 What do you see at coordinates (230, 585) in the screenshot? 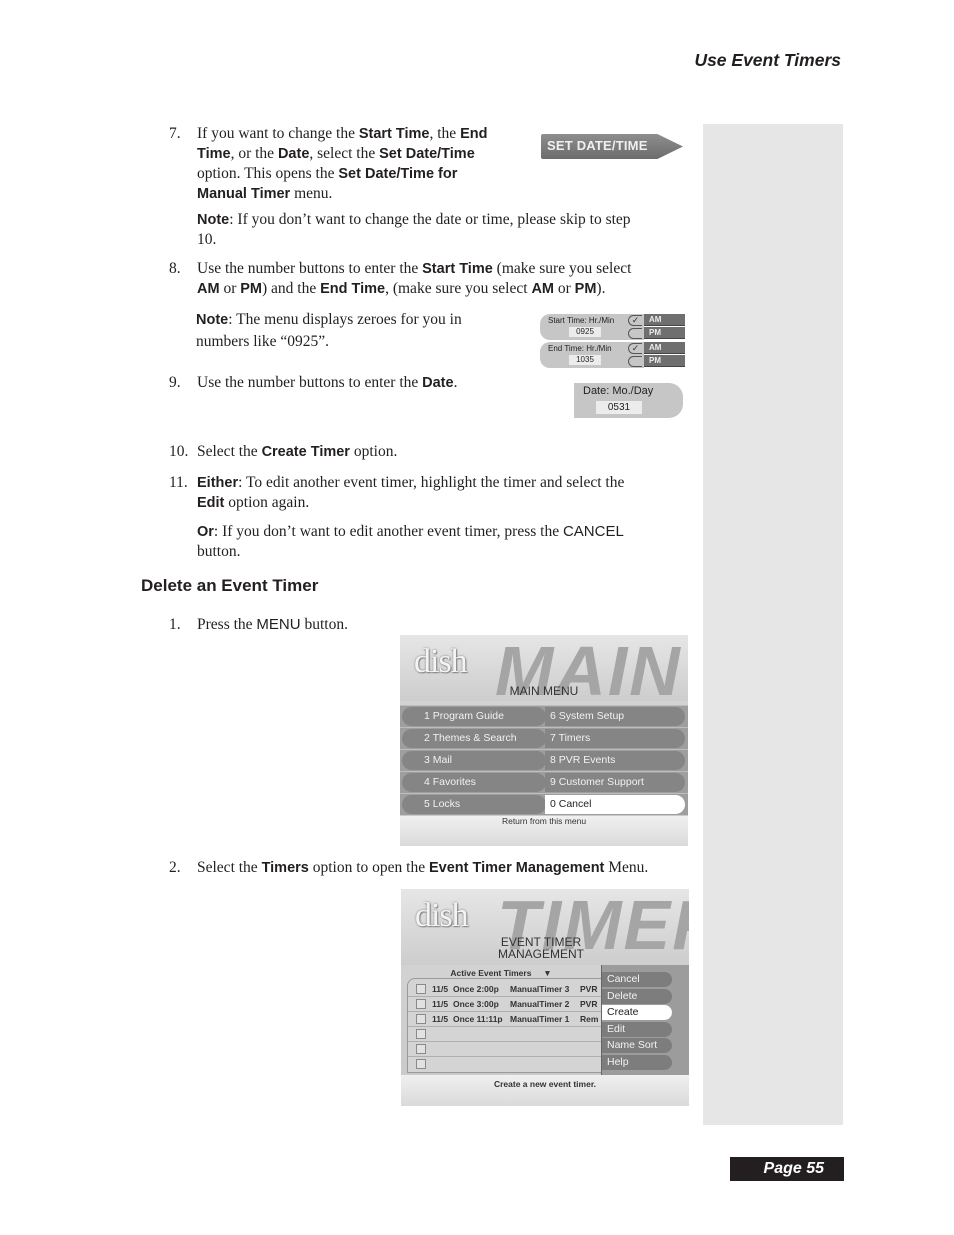
I see `section-heading: Delete an Event Timer` at bounding box center [230, 585].